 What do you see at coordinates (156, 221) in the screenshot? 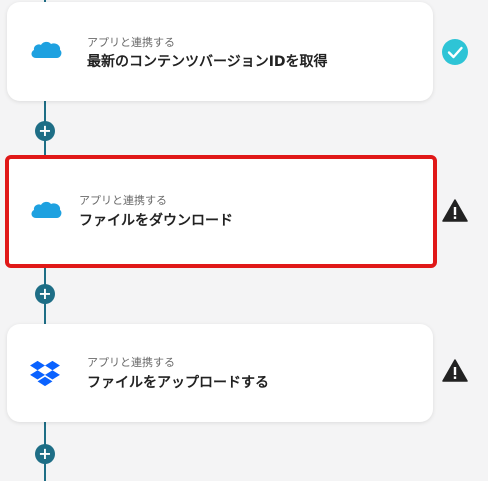
I see `step-title: ファイルをダウンロード` at bounding box center [156, 221].